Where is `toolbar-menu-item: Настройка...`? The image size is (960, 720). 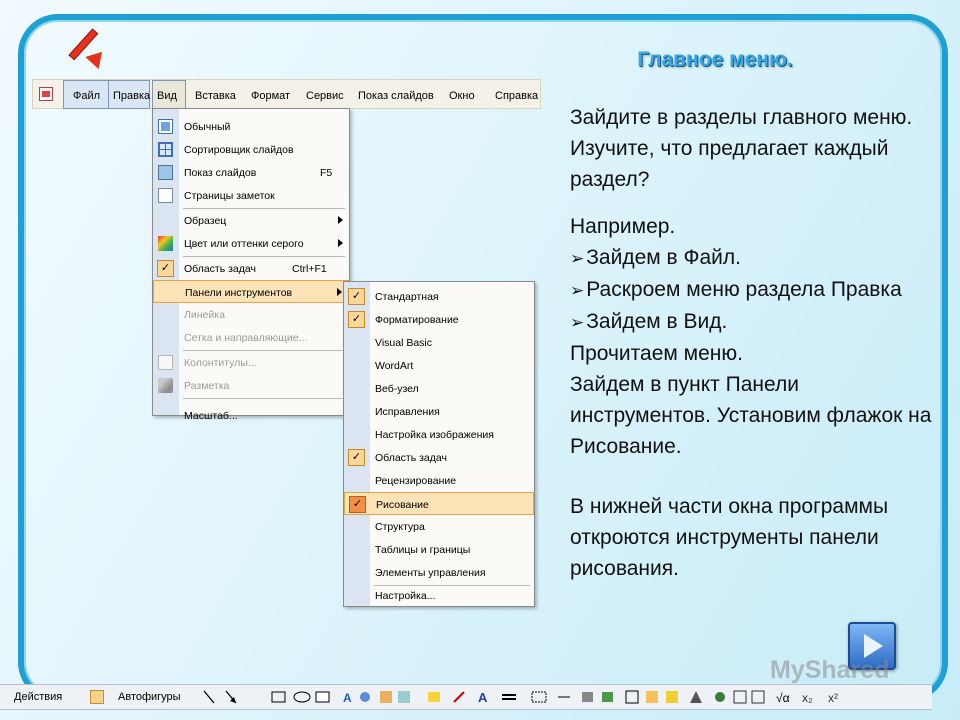
toolbar-menu-item: Настройка... is located at coordinates (439, 595).